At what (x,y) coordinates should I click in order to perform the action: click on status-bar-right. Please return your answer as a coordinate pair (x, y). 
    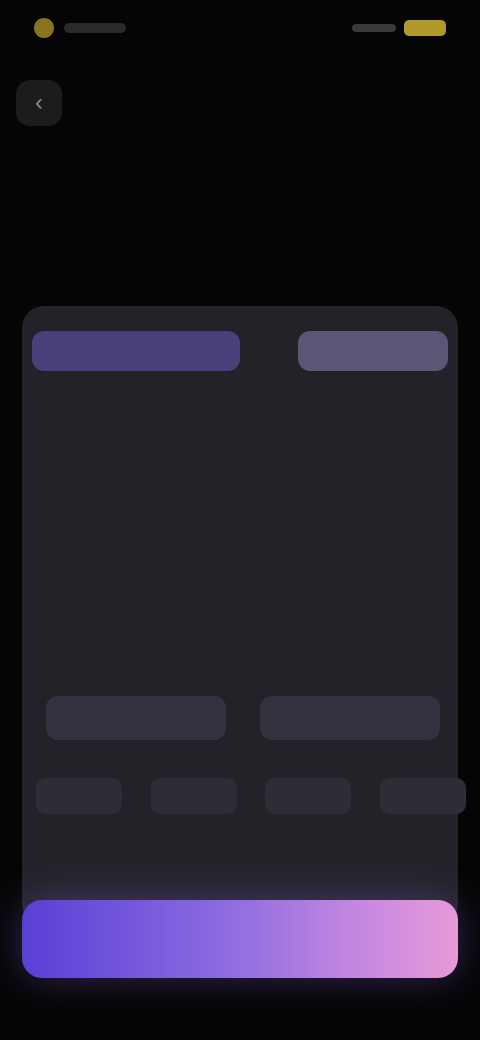
    Looking at the image, I should click on (399, 28).